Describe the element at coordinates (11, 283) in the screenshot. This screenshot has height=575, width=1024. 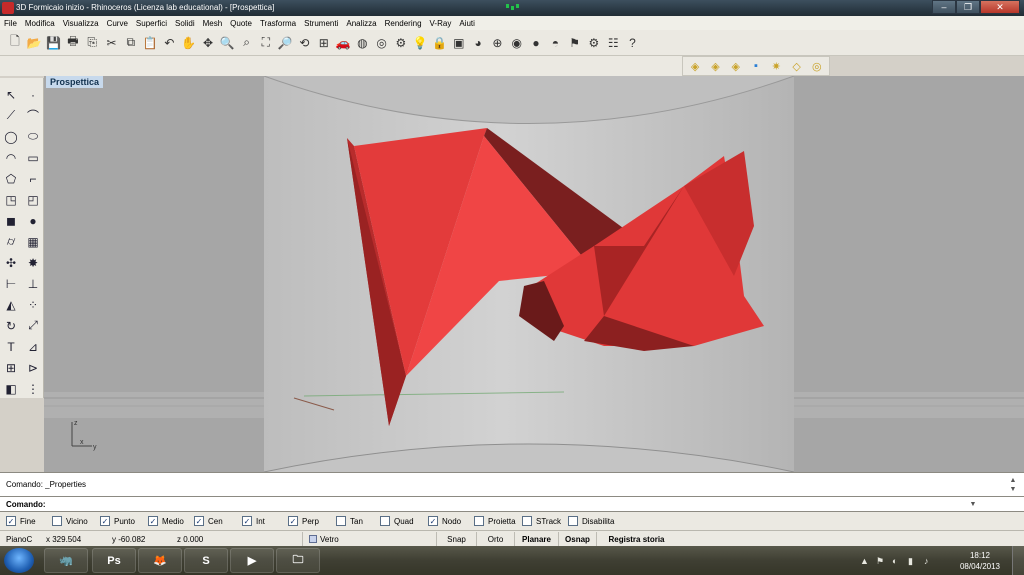
I see `trim-icon: ⊢` at that location.